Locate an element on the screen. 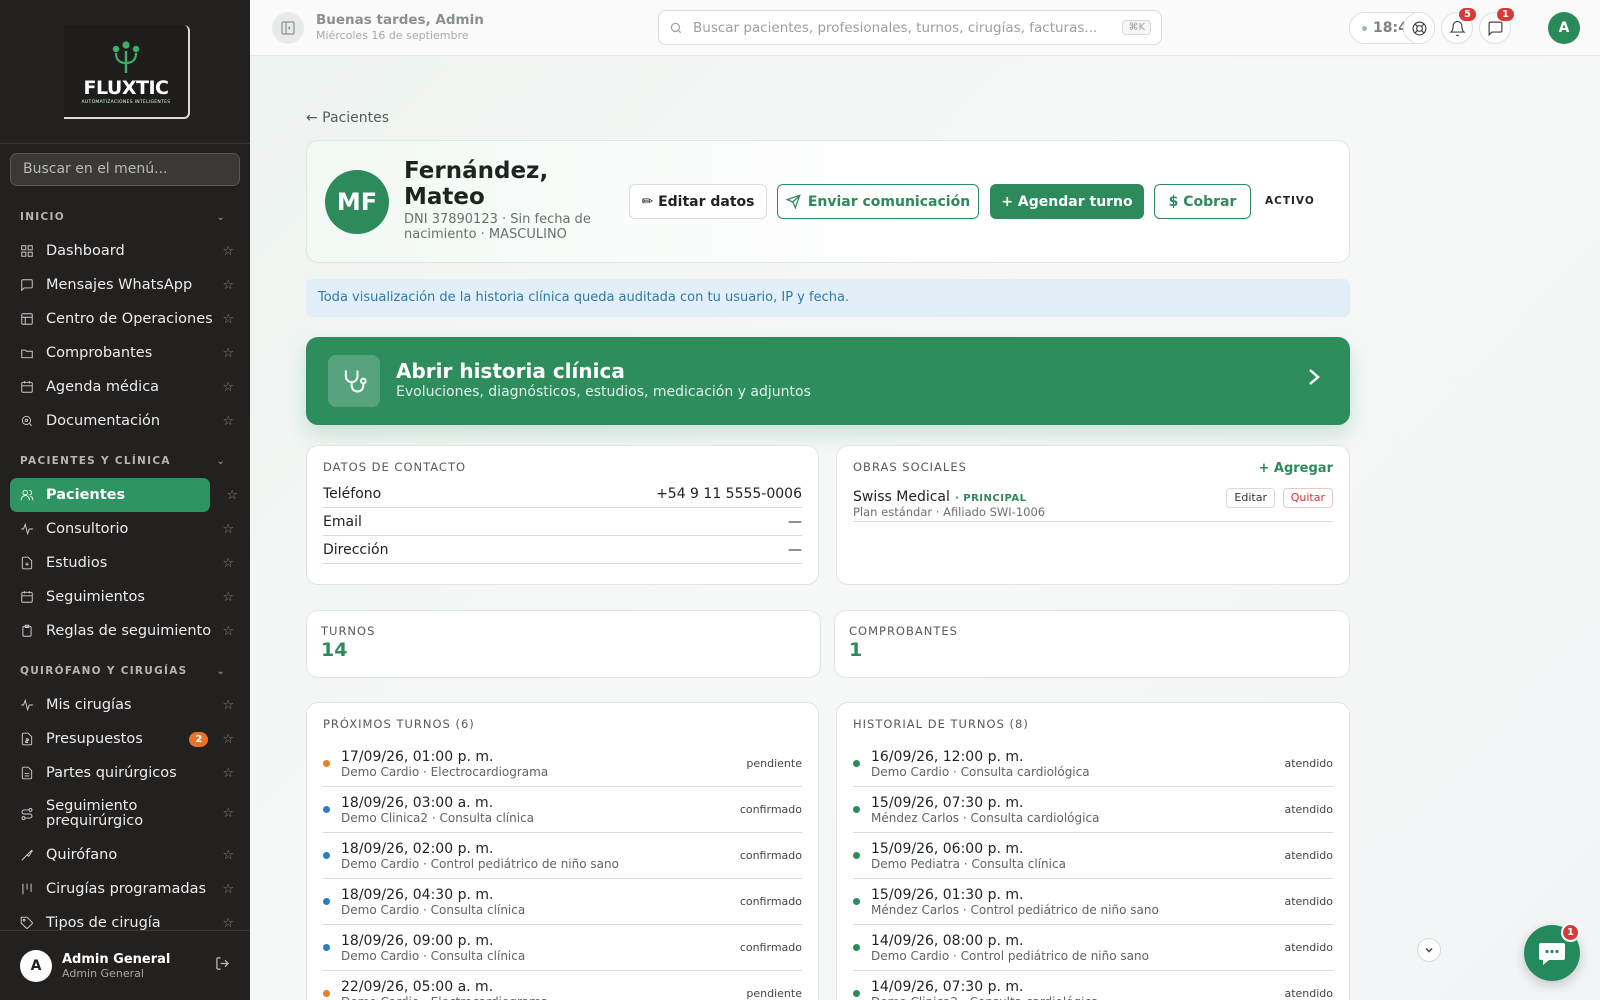  appointment-date: 15/09/26, 06:00 p. m. is located at coordinates (947, 848).